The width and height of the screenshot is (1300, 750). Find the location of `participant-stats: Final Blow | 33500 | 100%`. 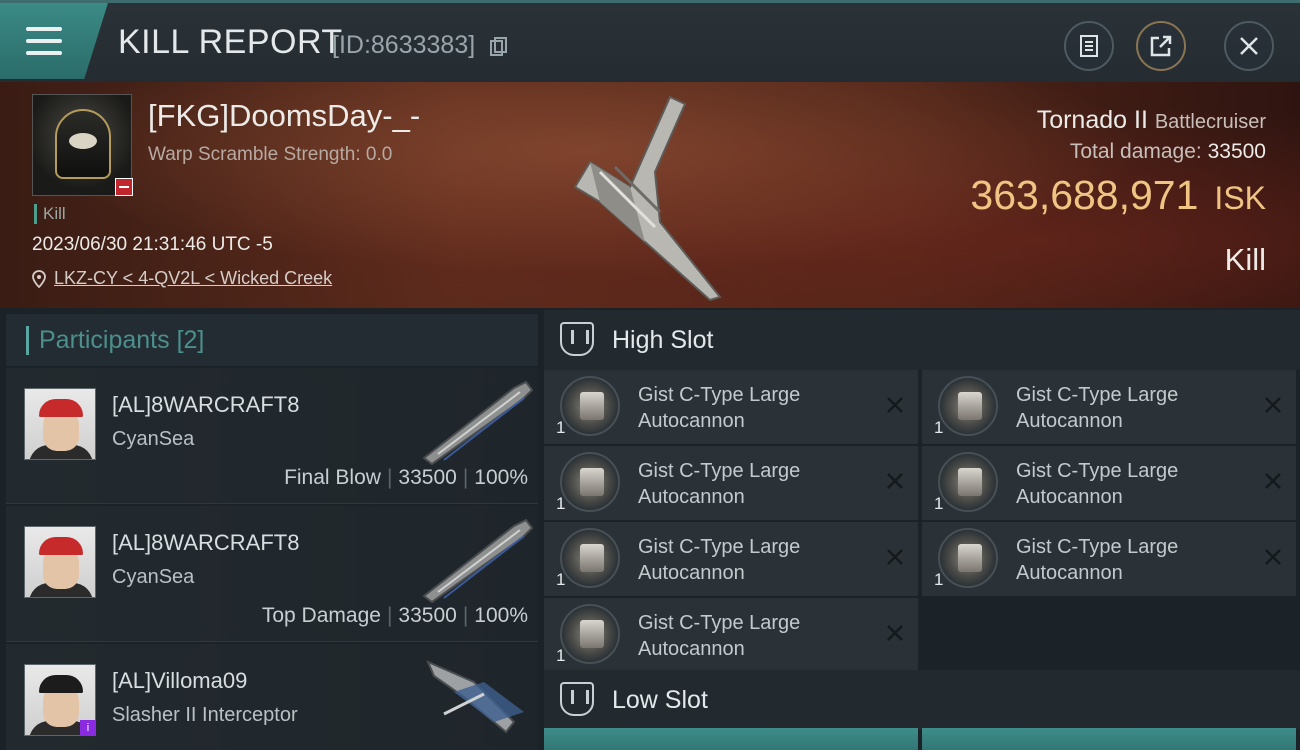

participant-stats: Final Blow | 33500 | 100% is located at coordinates (406, 477).